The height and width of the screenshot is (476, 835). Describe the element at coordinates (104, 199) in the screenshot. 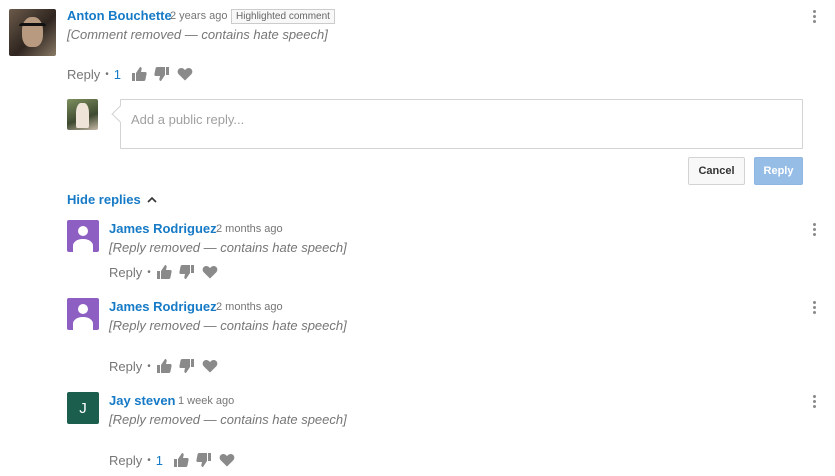

I see `hide-replies-label: Hide replies` at that location.